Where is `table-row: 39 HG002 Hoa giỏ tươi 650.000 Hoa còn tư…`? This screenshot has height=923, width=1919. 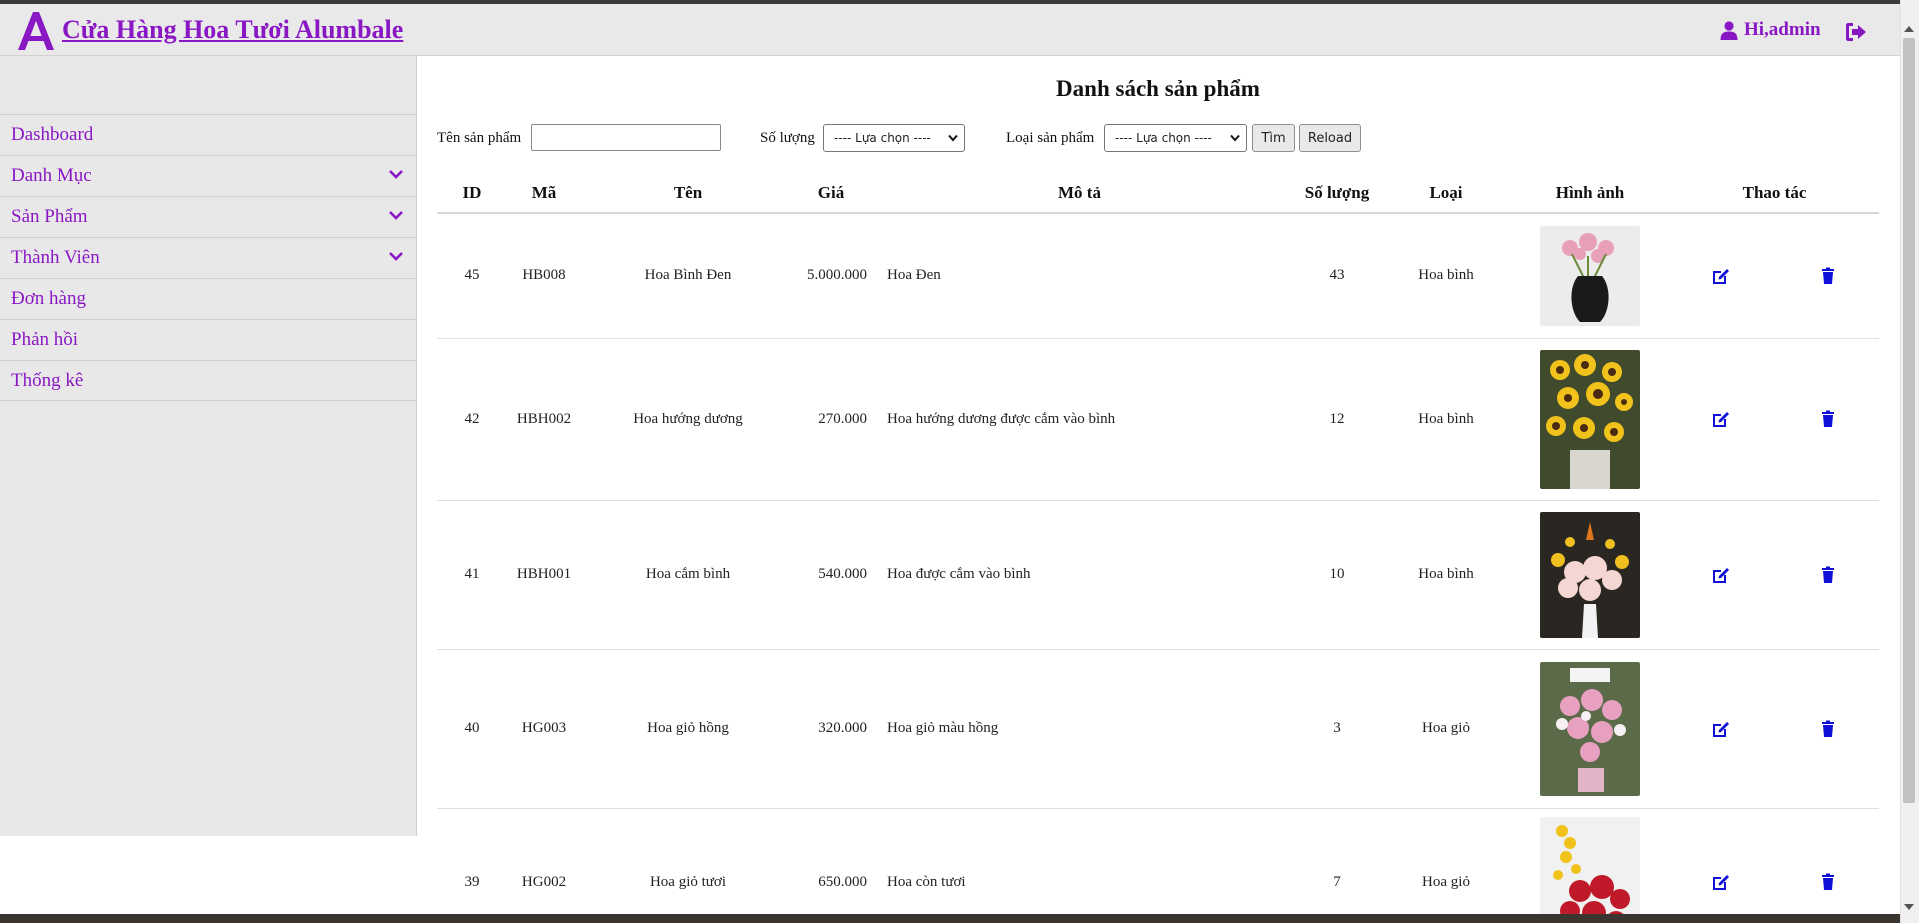
table-row: 39 HG002 Hoa giỏ tươi 650.000 Hoa còn tư… is located at coordinates (1158, 865).